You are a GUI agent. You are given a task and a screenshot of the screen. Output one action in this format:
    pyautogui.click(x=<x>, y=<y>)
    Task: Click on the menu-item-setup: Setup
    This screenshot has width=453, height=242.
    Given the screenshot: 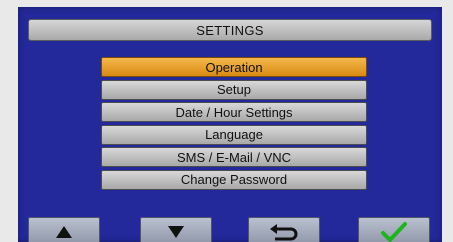 What is the action you would take?
    pyautogui.click(x=234, y=89)
    